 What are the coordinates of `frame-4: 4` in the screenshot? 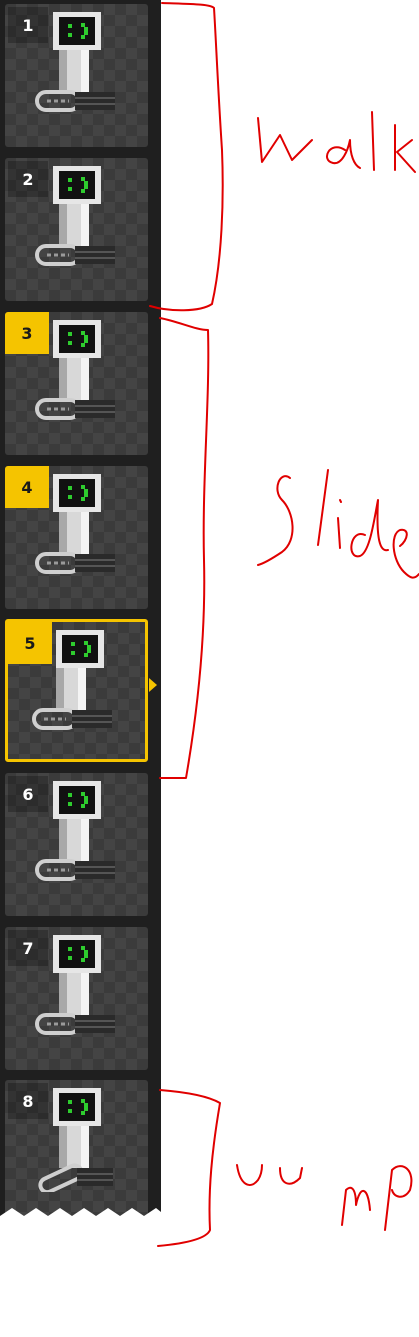 It's located at (76, 537).